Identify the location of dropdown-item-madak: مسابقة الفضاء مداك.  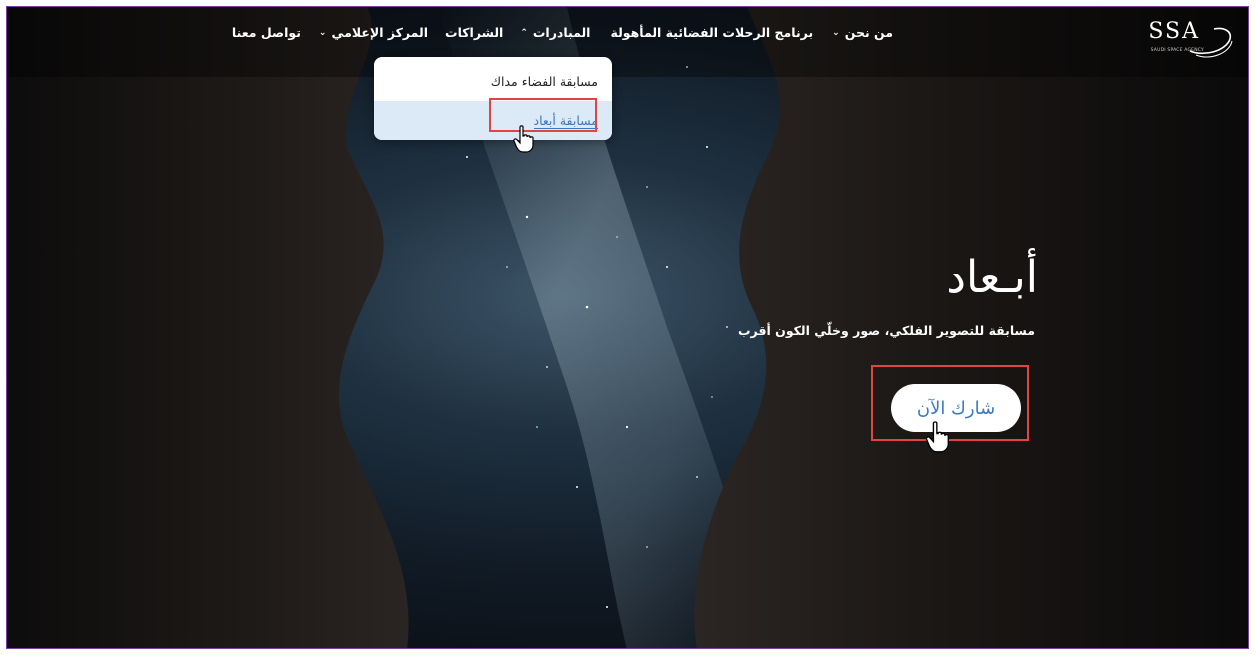
(493, 81).